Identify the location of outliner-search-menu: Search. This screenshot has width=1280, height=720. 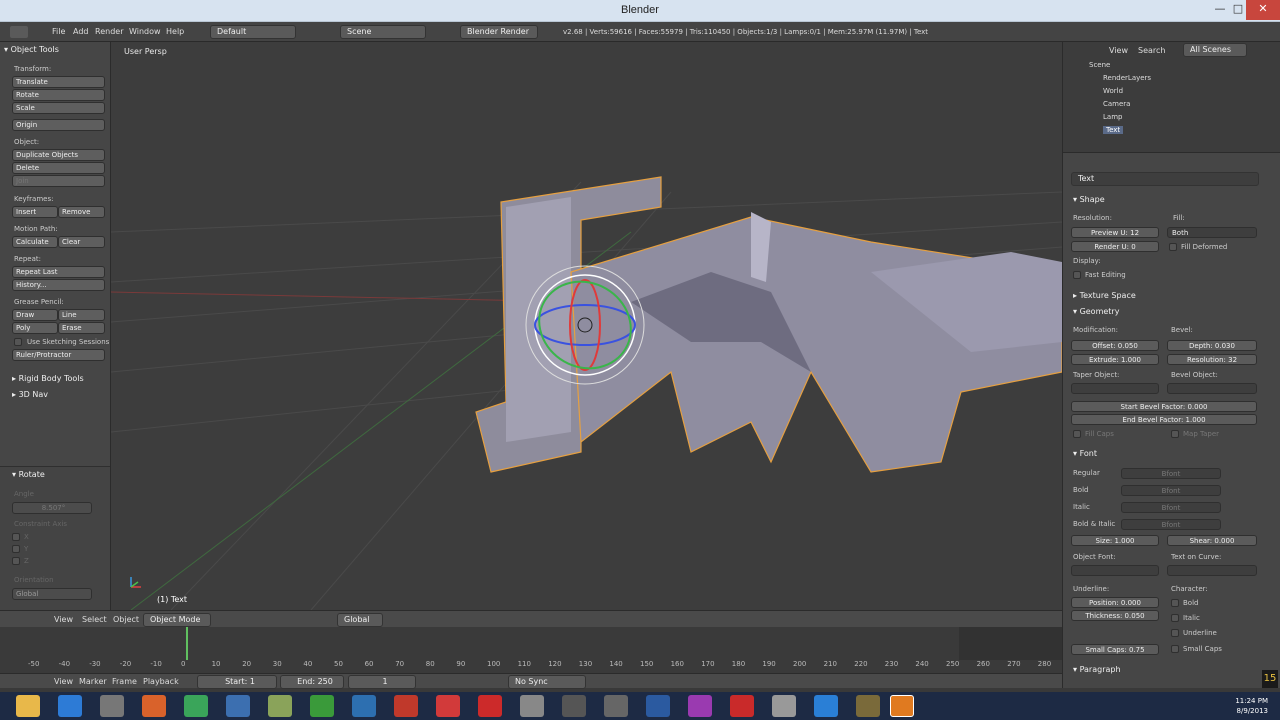
(1151, 50).